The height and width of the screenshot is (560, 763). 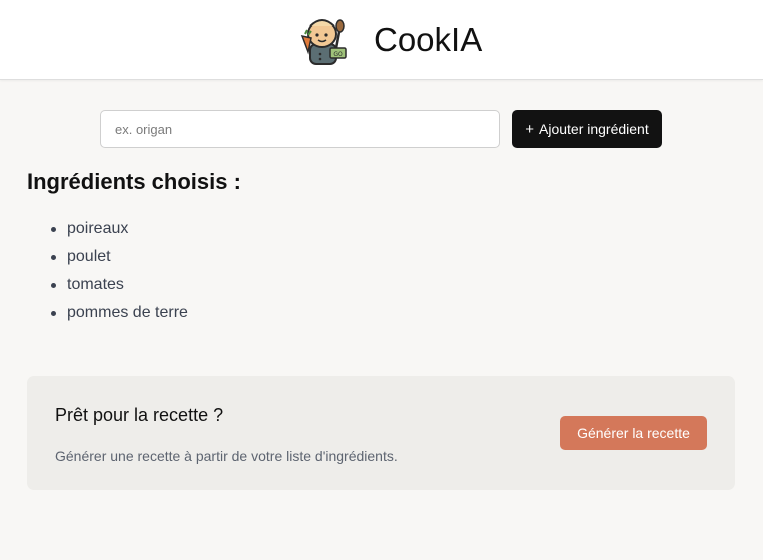 I want to click on generate-recipe-button: Générer la recette, so click(x=633, y=433).